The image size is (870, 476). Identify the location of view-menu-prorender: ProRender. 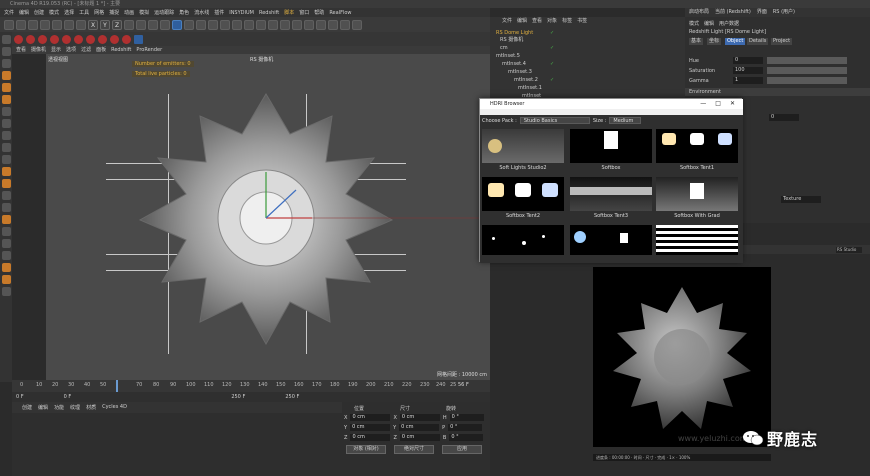
(149, 50).